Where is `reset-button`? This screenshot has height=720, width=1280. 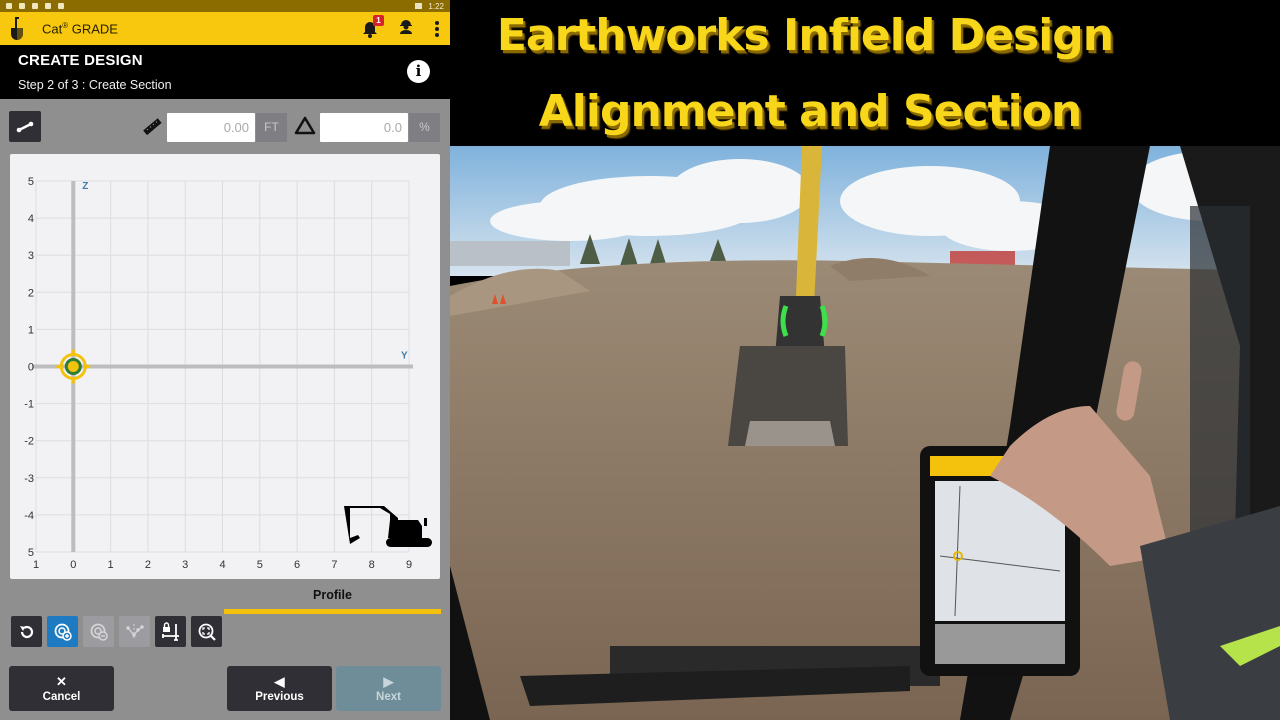 reset-button is located at coordinates (26, 631).